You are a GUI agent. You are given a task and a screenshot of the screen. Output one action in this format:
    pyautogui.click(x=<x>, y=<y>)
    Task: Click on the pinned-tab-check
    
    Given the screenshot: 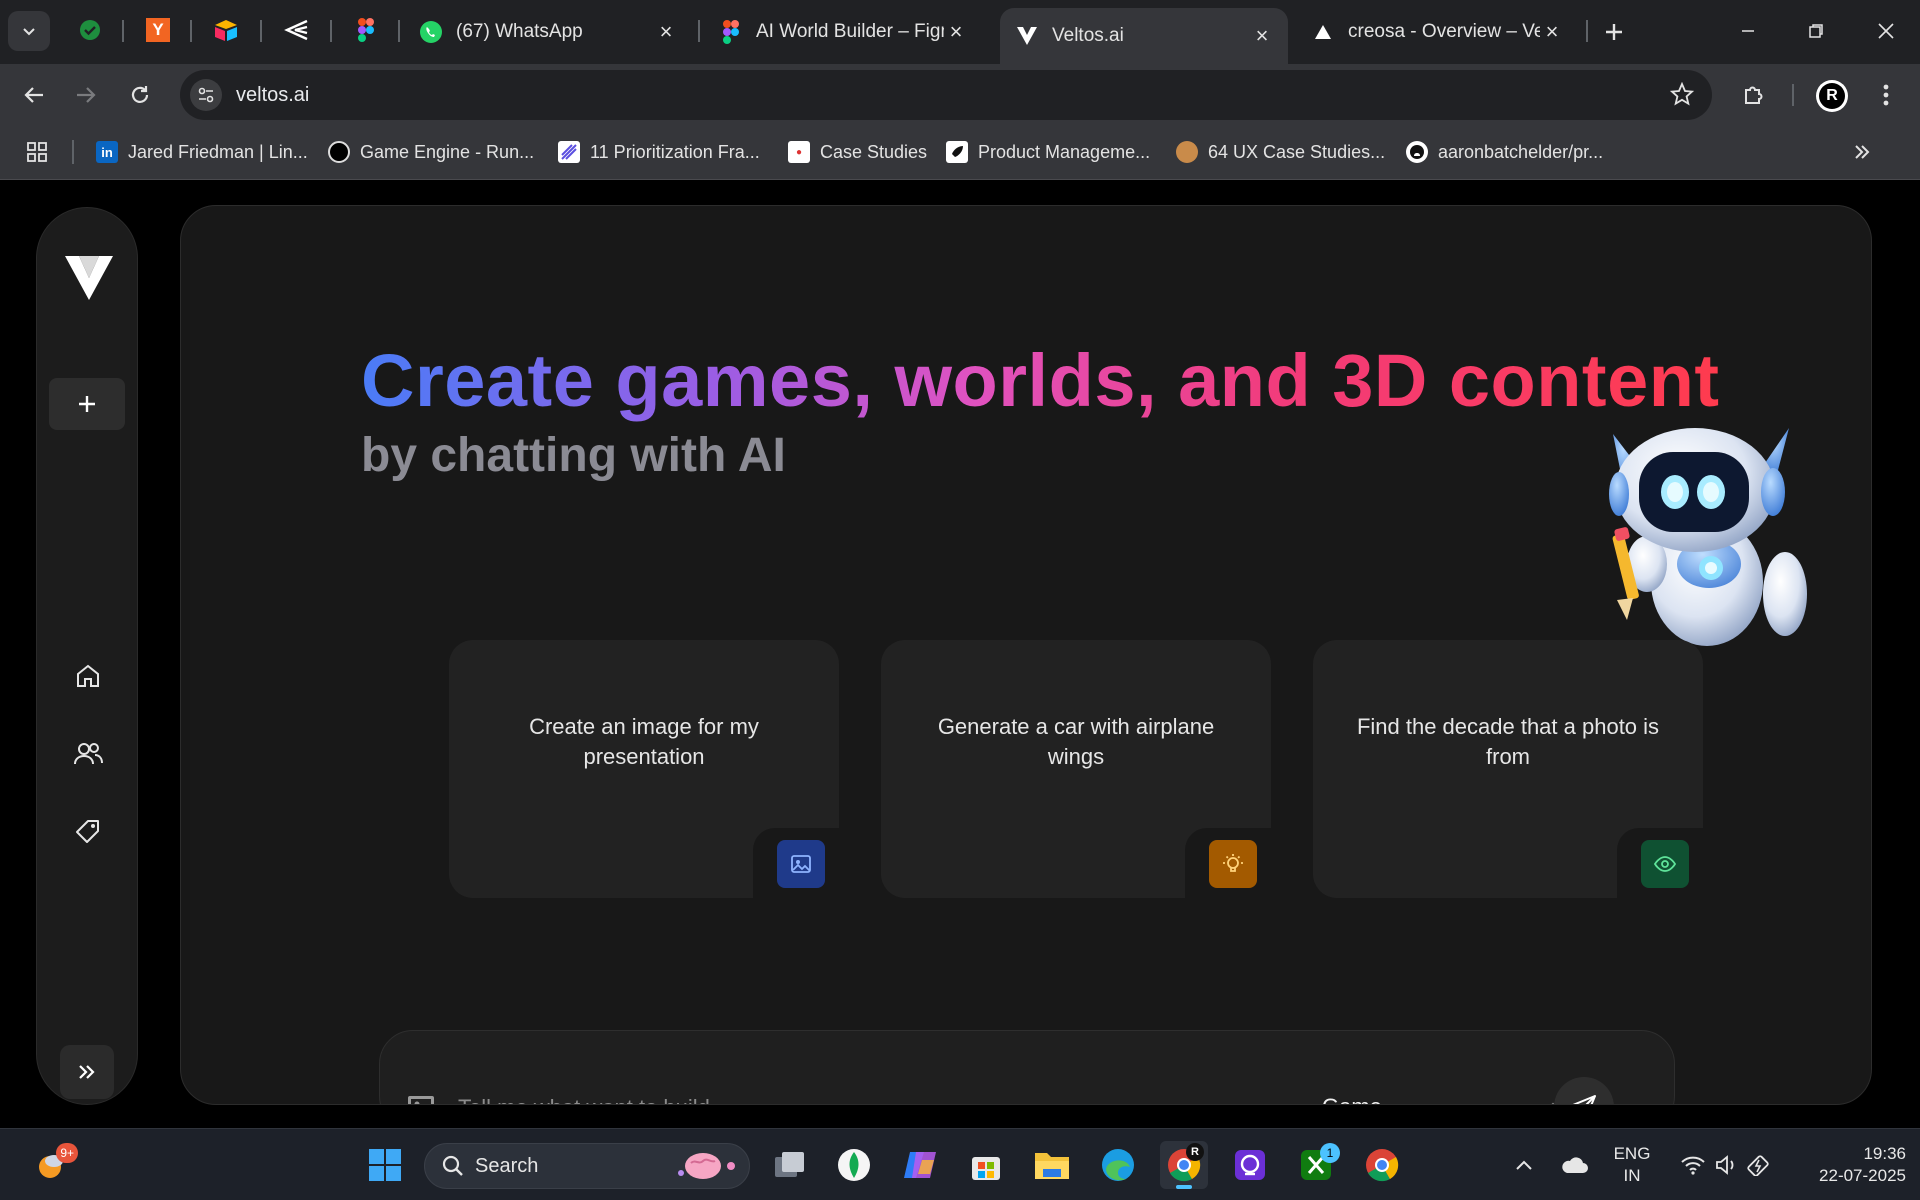 What is the action you would take?
    pyautogui.click(x=90, y=30)
    